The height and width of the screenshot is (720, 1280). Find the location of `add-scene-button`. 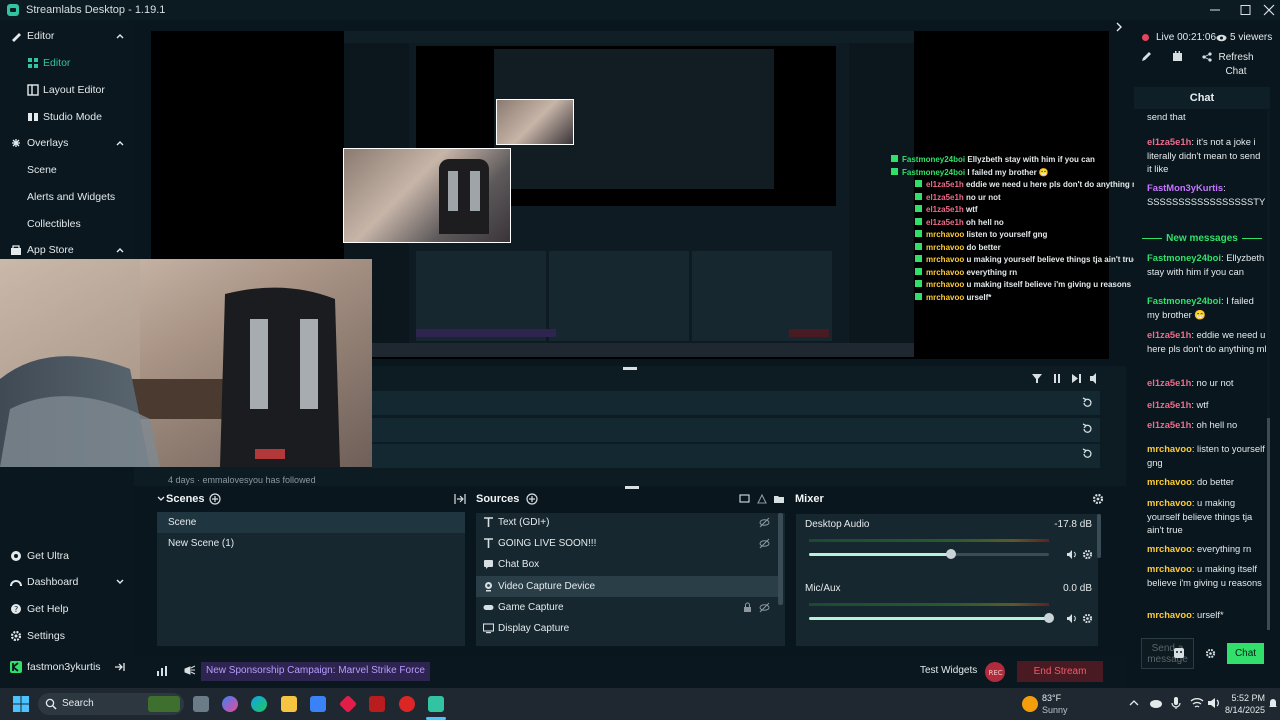

add-scene-button is located at coordinates (215, 499).